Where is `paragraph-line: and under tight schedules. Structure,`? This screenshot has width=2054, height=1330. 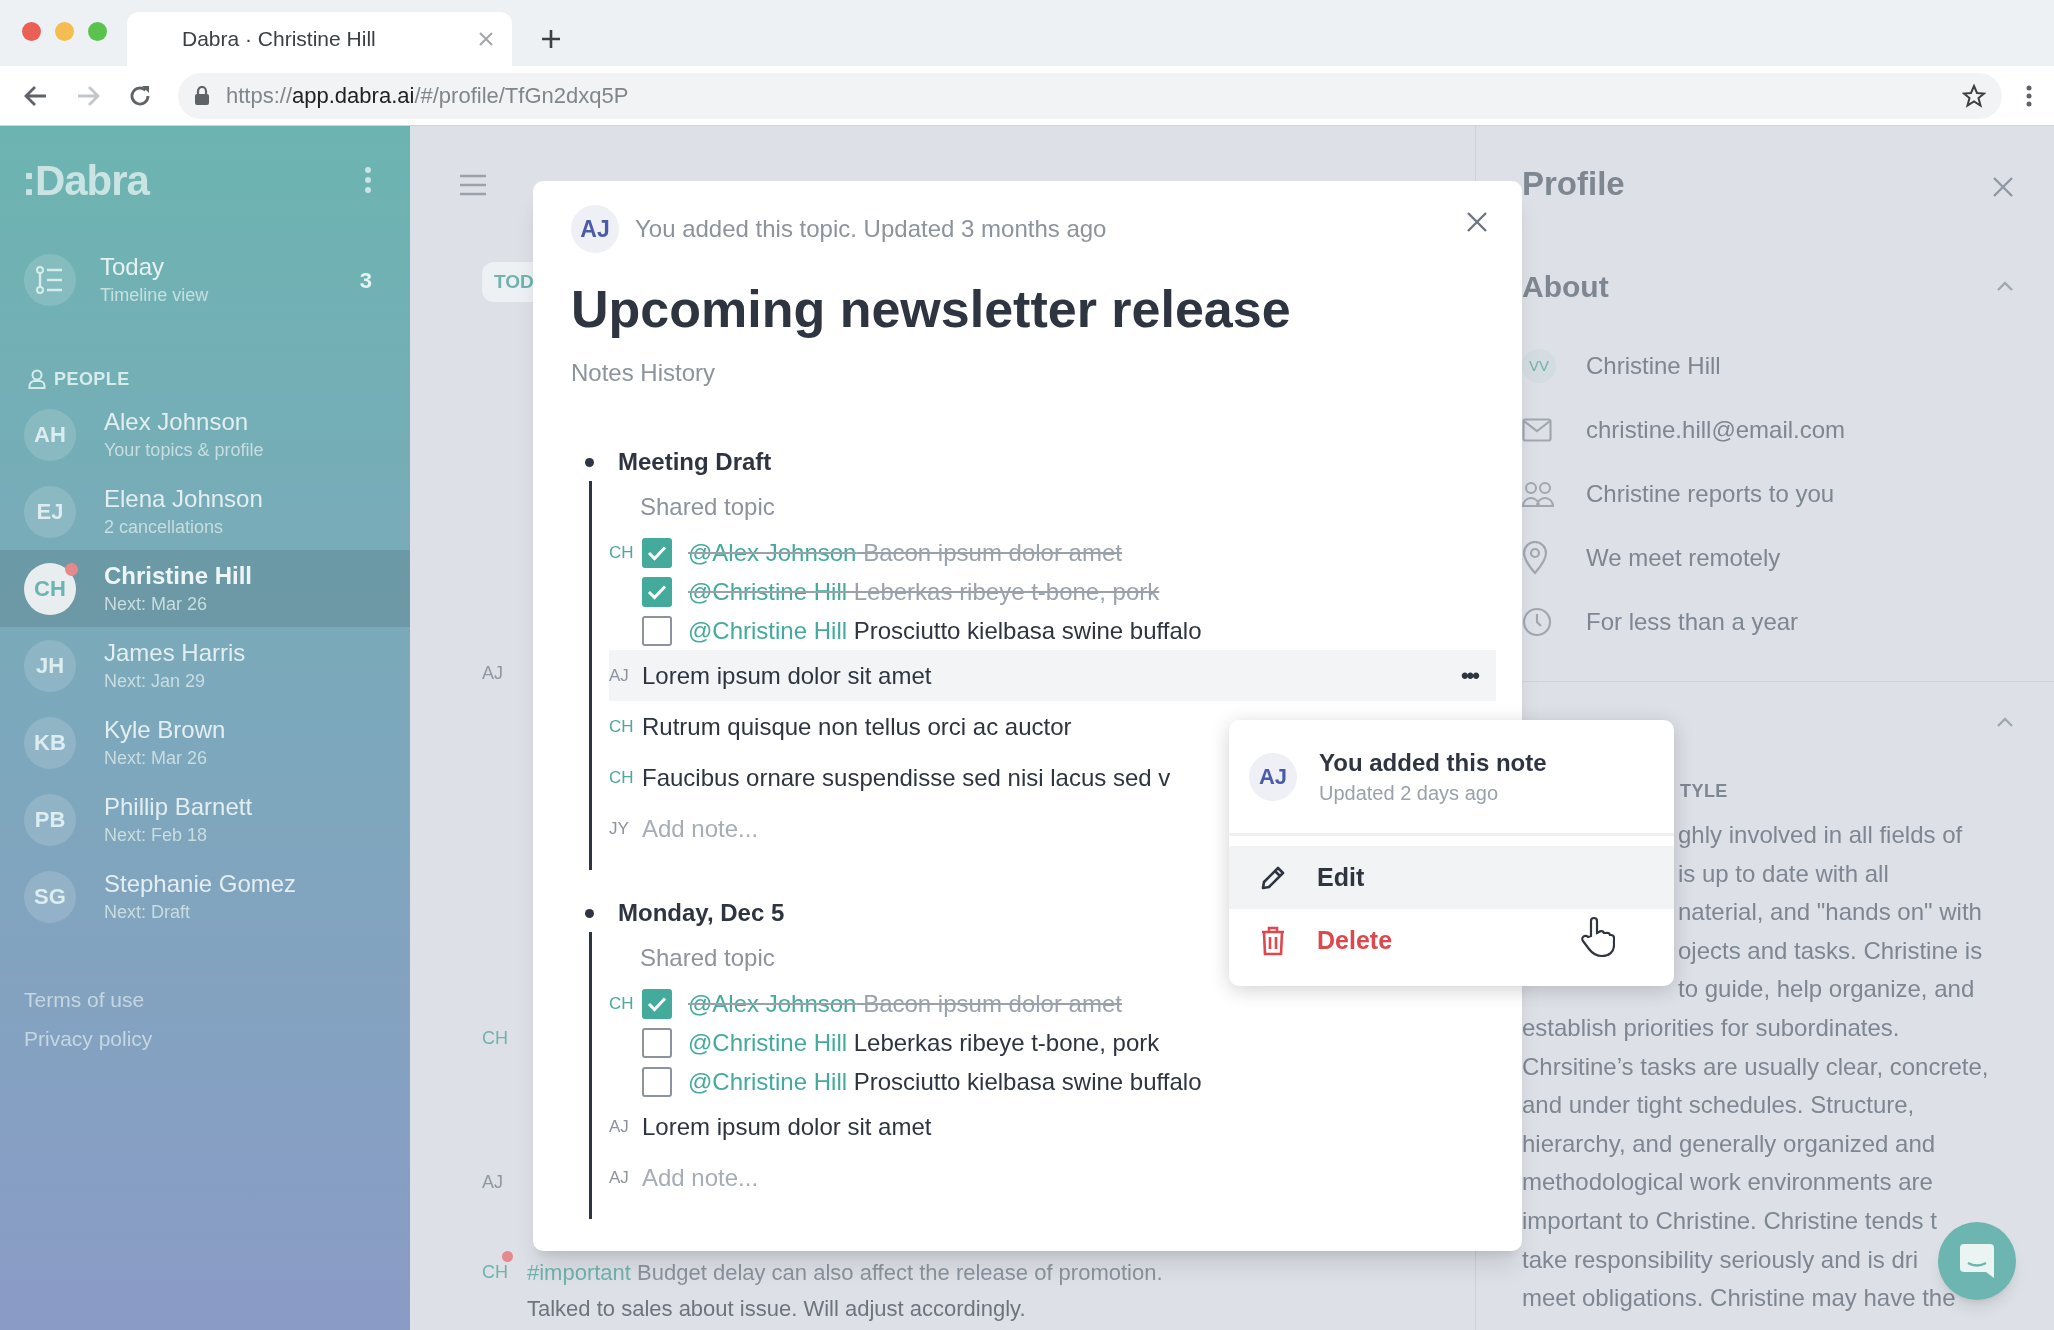 paragraph-line: and under tight schedules. Structure, is located at coordinates (1718, 1105).